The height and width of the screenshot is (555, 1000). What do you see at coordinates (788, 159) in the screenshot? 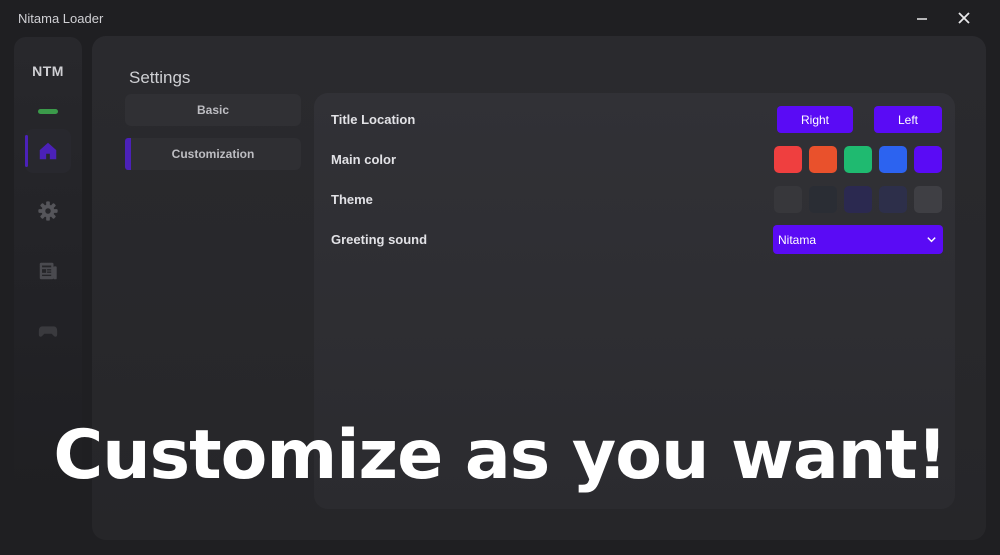
I see `color-swatch-red` at bounding box center [788, 159].